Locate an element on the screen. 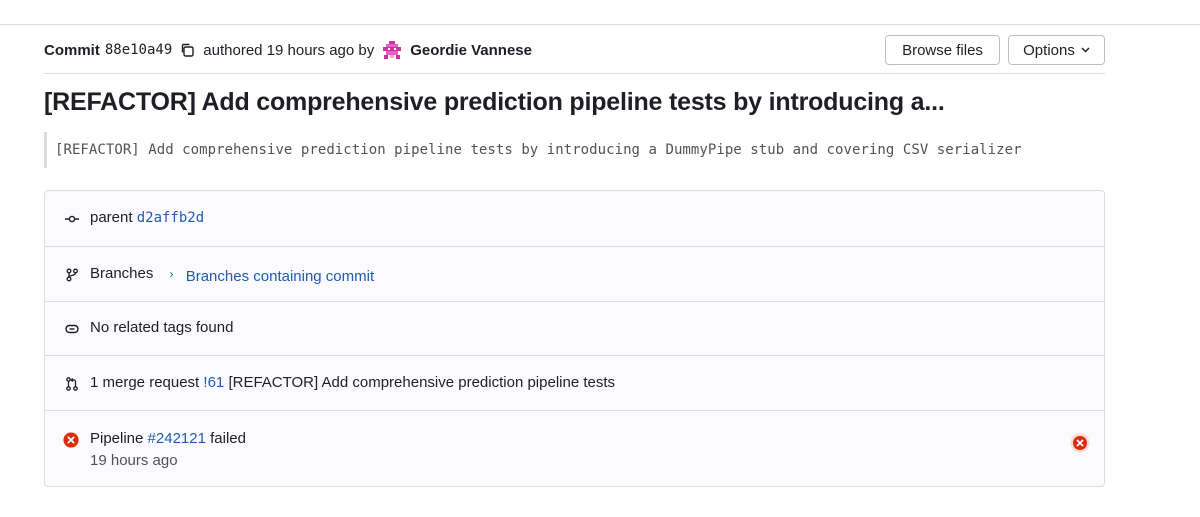 The height and width of the screenshot is (517, 1200). merge-request-link: !61 is located at coordinates (213, 382).